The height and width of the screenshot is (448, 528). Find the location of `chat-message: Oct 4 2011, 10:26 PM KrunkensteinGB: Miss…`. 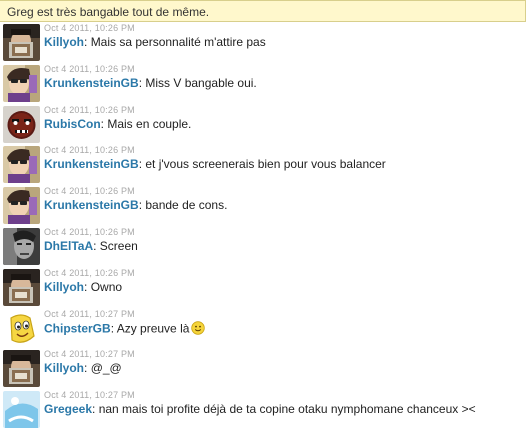

chat-message: Oct 4 2011, 10:26 PM KrunkensteinGB: Miss… is located at coordinates (264, 83).